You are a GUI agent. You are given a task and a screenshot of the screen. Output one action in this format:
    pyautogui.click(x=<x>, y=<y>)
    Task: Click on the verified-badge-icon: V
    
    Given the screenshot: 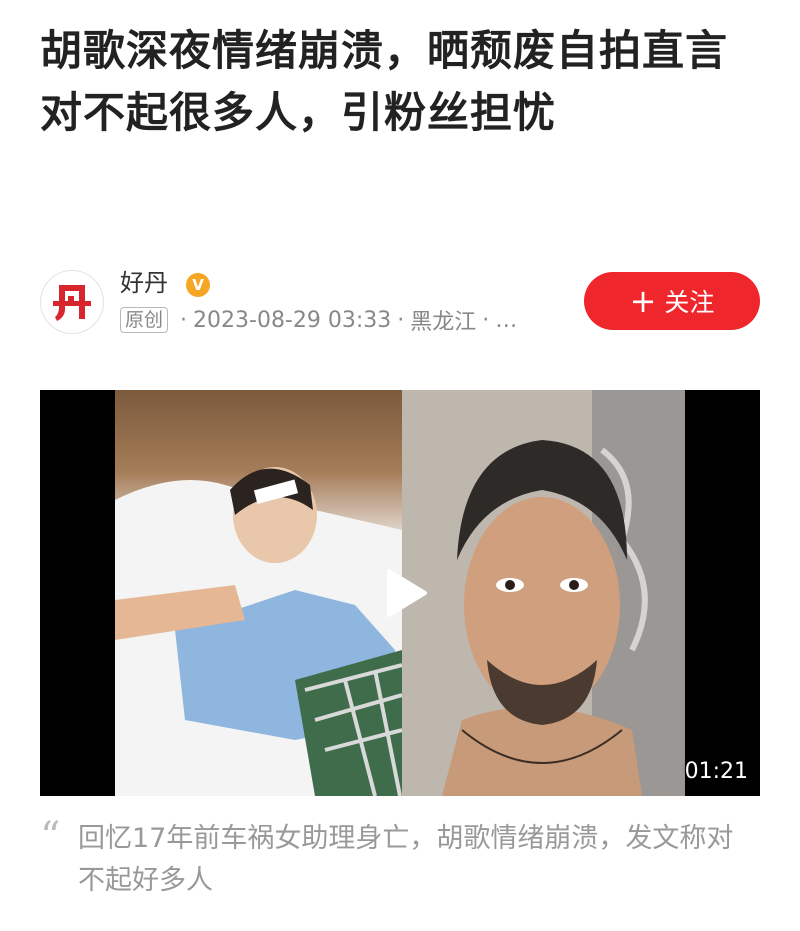 What is the action you would take?
    pyautogui.click(x=198, y=285)
    